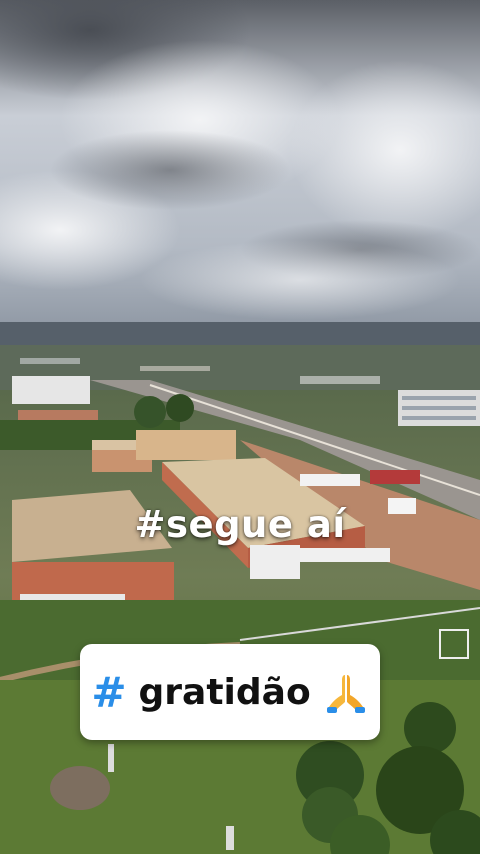 This screenshot has width=480, height=854. Describe the element at coordinates (109, 692) in the screenshot. I see `hashtag-symbol: #` at that location.